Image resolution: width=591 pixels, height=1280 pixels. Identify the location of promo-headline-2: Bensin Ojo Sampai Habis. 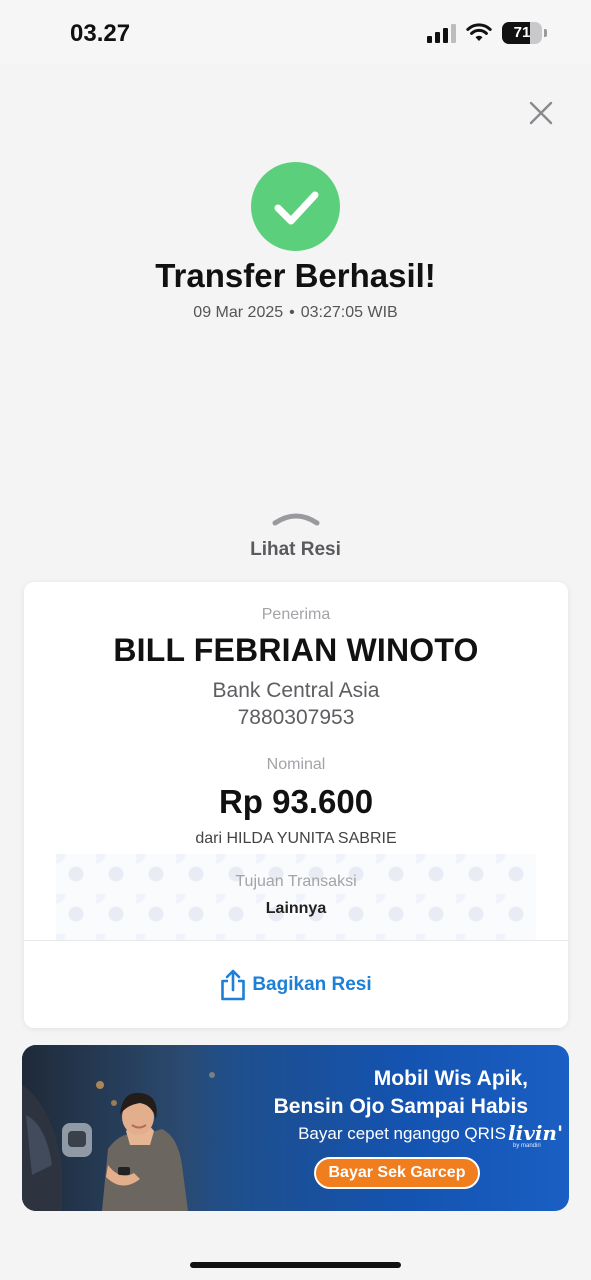
(400, 1106).